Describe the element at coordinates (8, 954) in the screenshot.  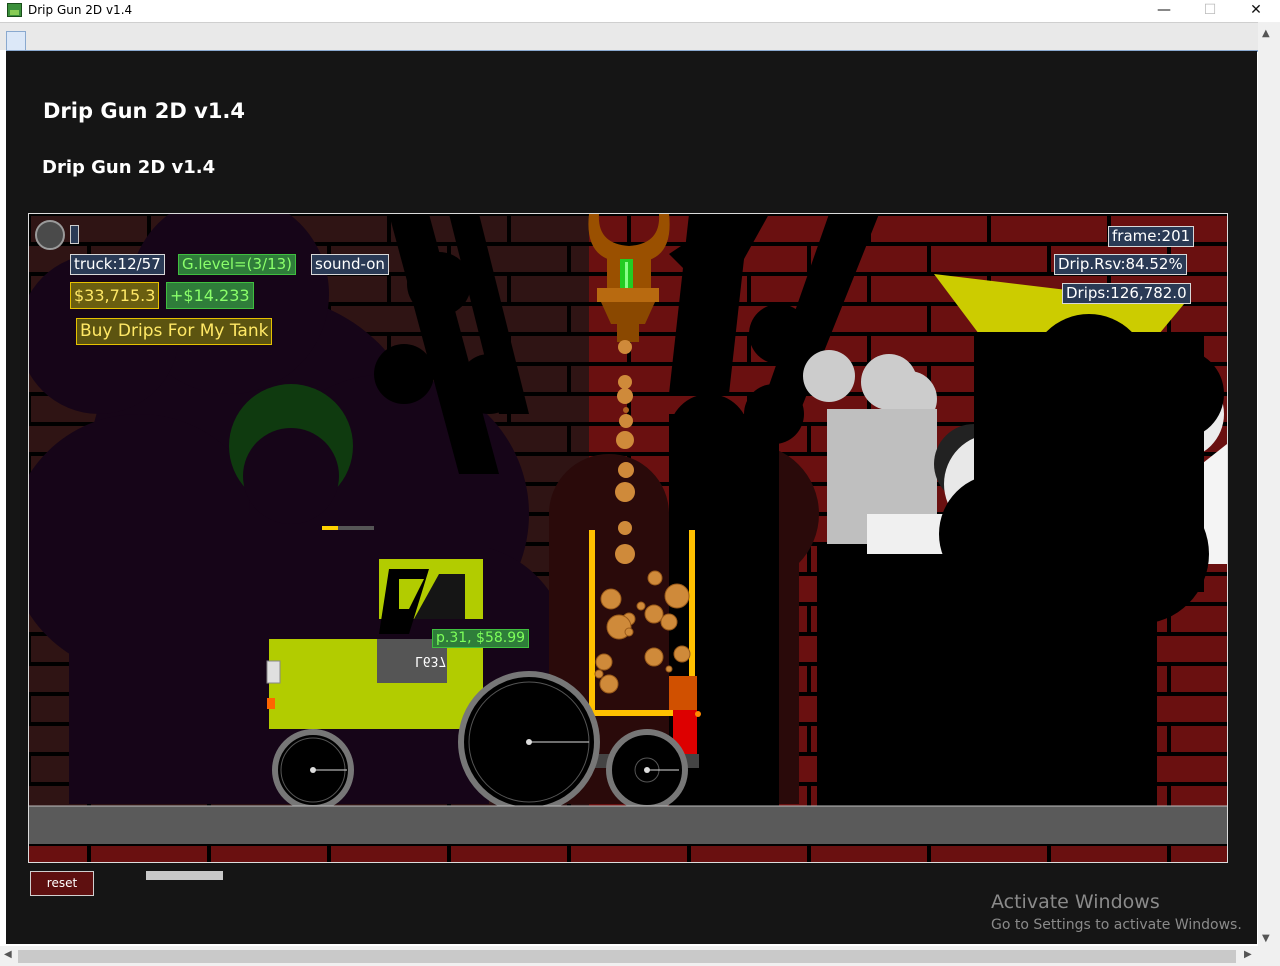
I see `scroll-left-icon: ◀` at that location.